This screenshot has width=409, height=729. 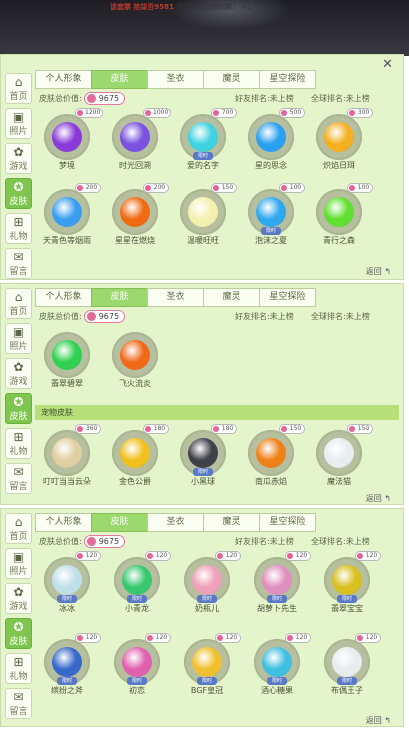 I want to click on skin-item: 700 限时 爱的名字, so click(x=204, y=142).